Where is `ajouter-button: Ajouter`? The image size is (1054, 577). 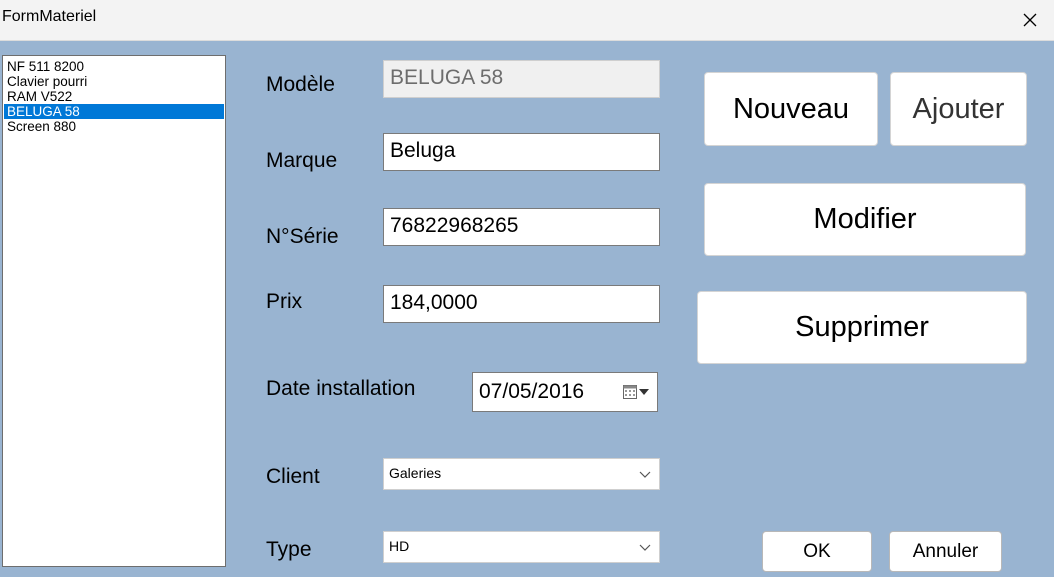 ajouter-button: Ajouter is located at coordinates (958, 109).